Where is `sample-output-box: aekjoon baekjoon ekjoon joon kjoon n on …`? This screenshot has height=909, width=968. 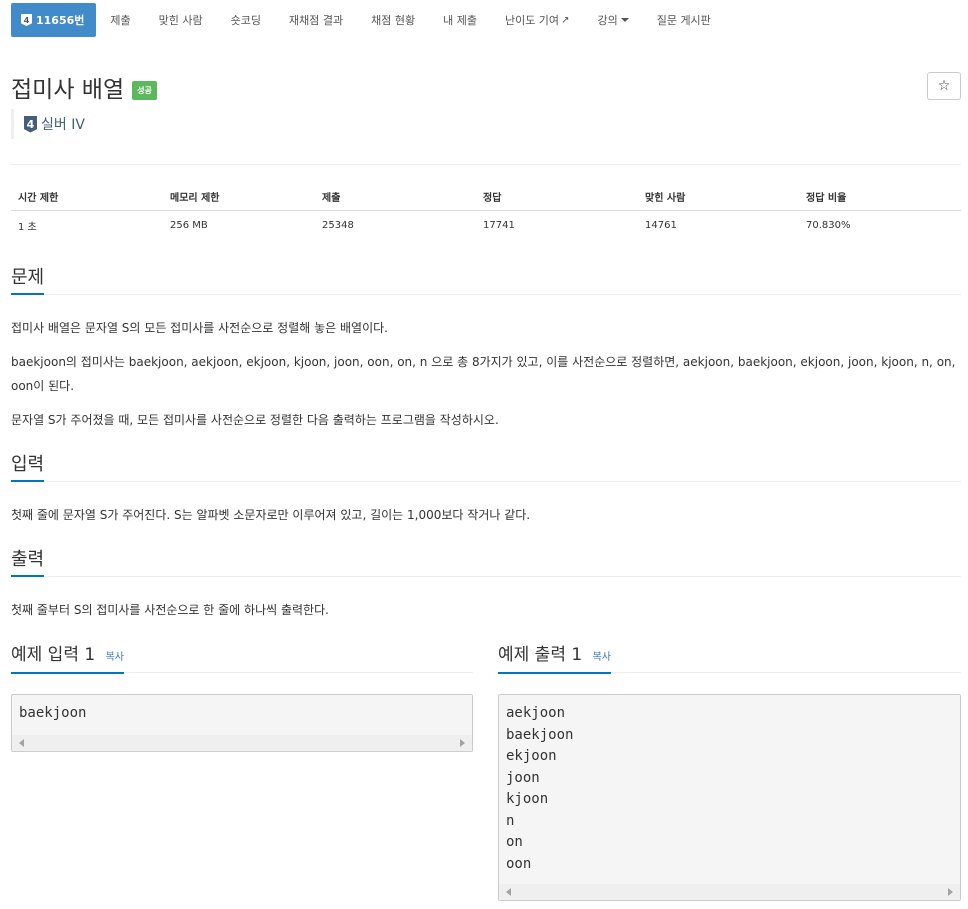 sample-output-box: aekjoon baekjoon ekjoon joon kjoon n on … is located at coordinates (729, 797).